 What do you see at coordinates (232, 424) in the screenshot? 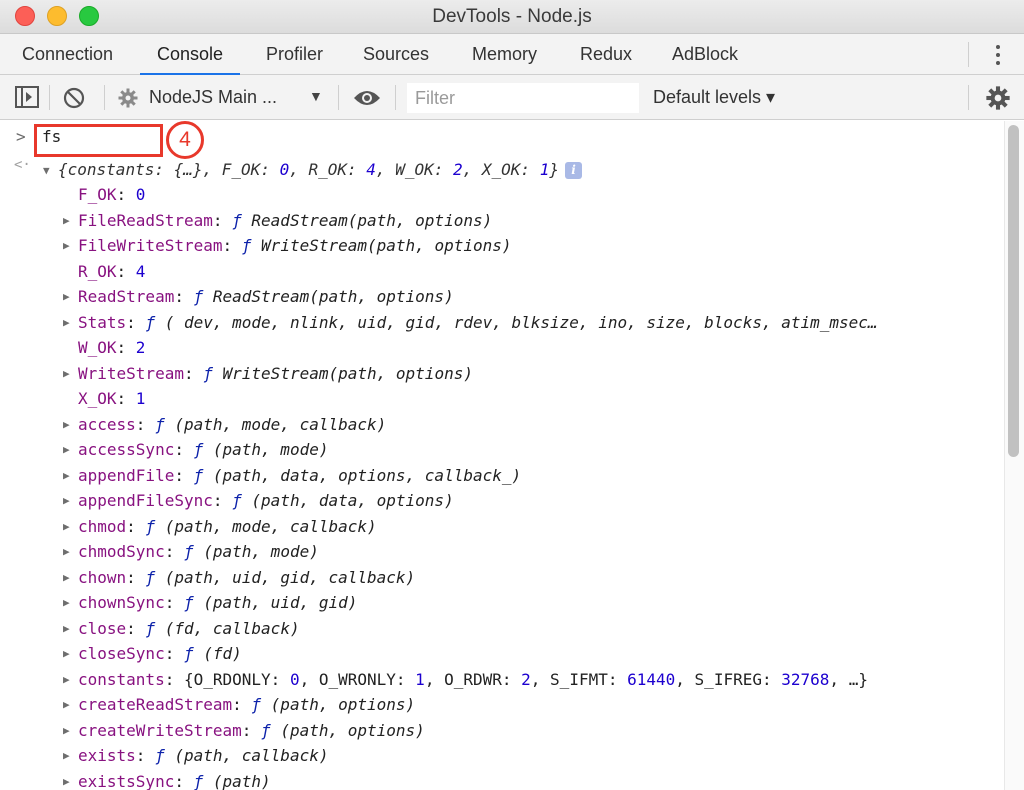
I see `console-property-row: access: ƒ (path, mode, callback)` at bounding box center [232, 424].